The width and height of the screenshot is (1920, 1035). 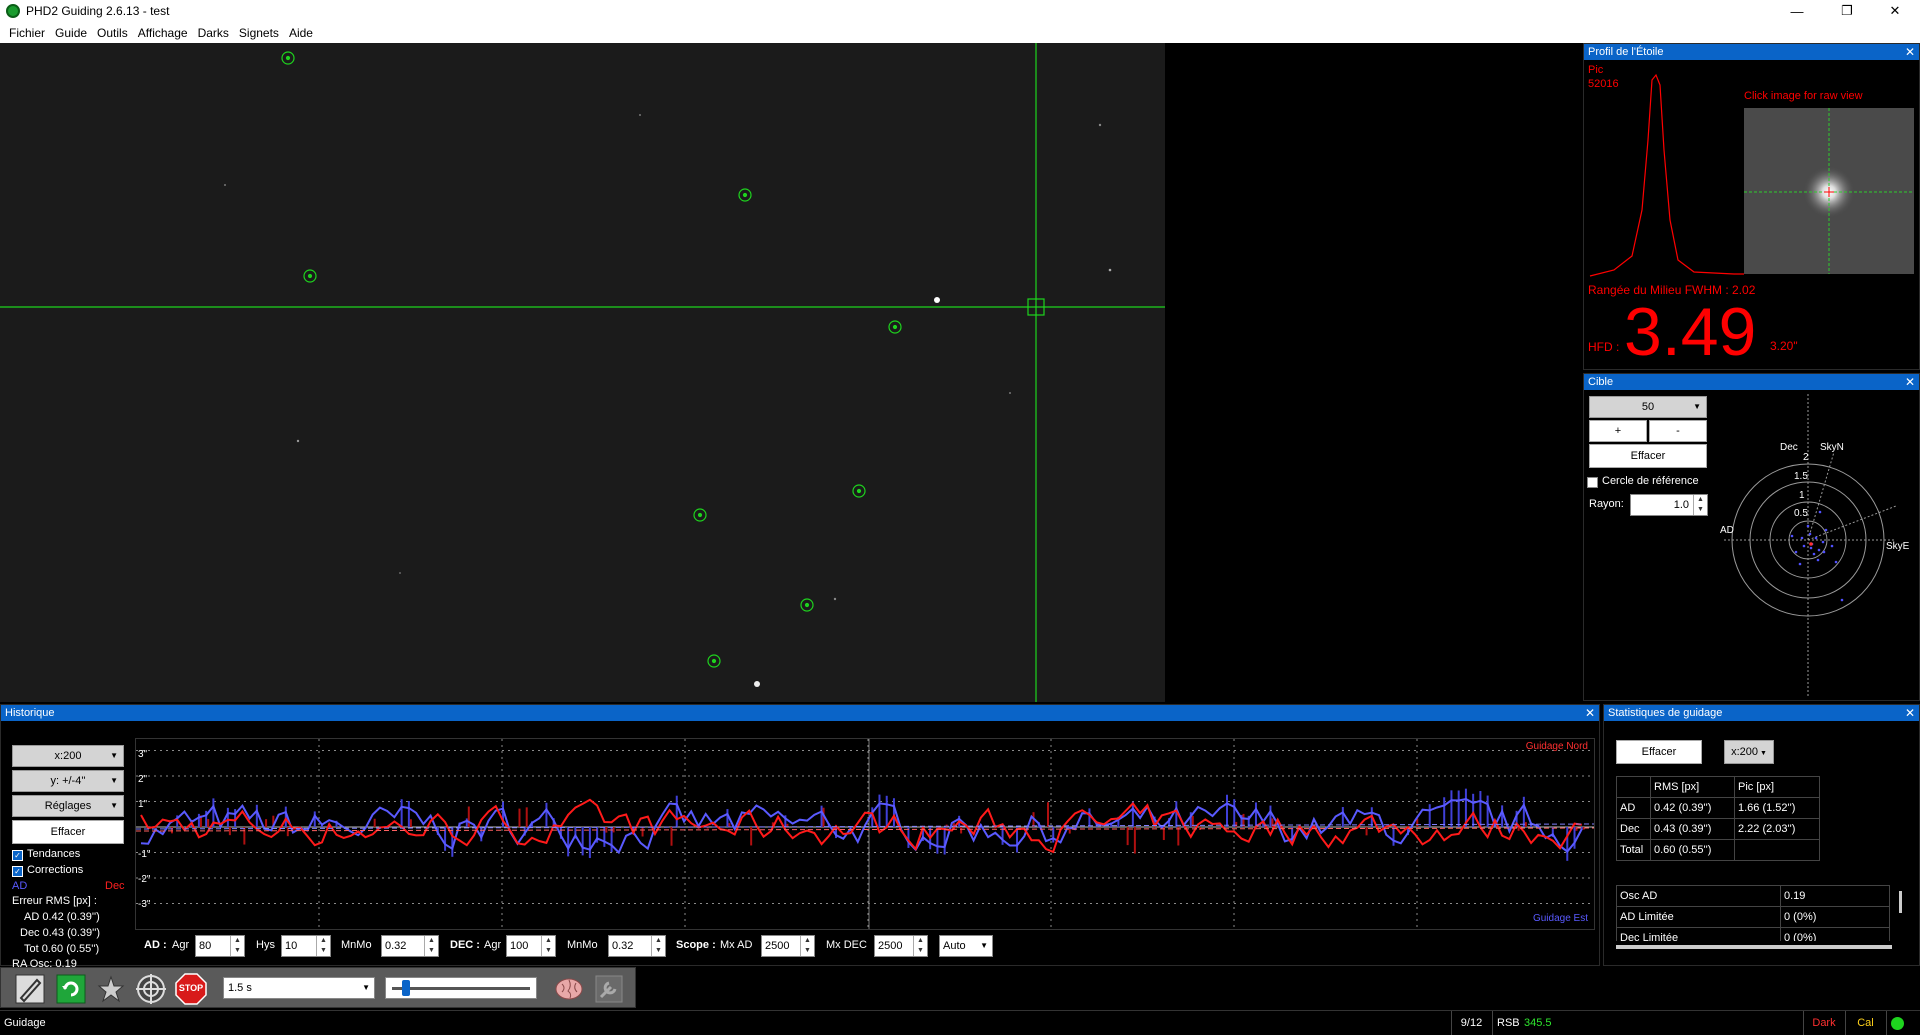 I want to click on stats-title: Statistiques de guidage, so click(x=1665, y=713).